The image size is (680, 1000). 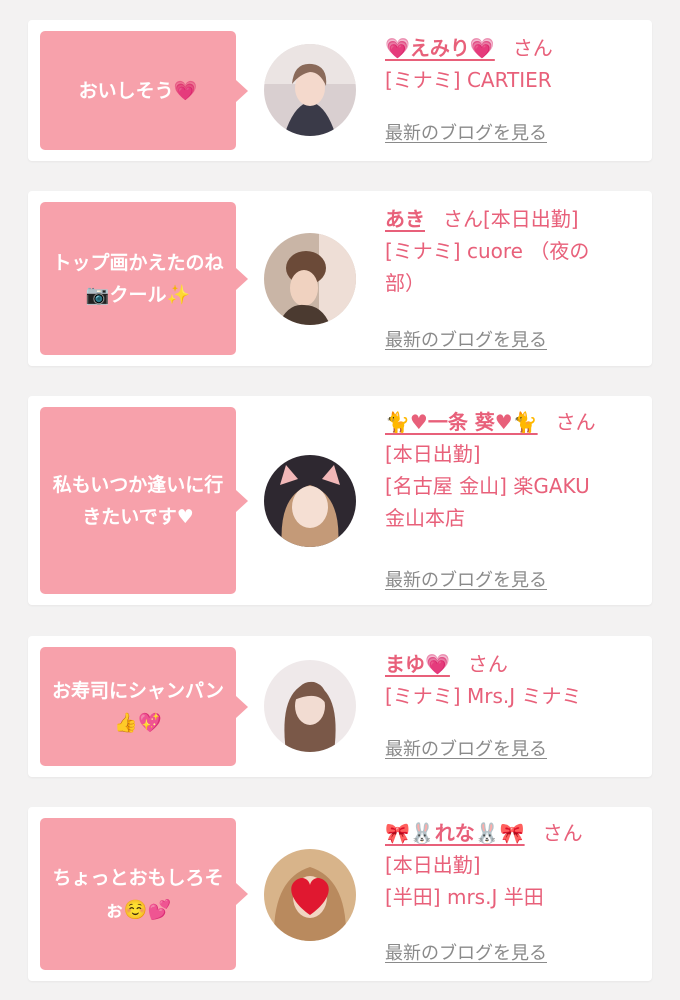 What do you see at coordinates (425, 518) in the screenshot?
I see `shop-line: 金山本店` at bounding box center [425, 518].